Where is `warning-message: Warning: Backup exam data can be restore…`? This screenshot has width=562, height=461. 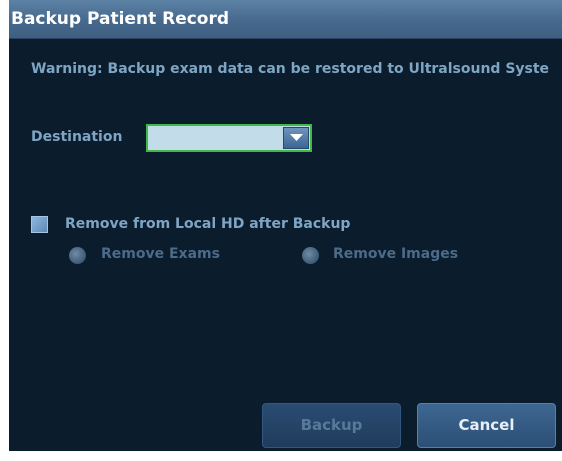 warning-message: Warning: Backup exam data can be restore… is located at coordinates (290, 69).